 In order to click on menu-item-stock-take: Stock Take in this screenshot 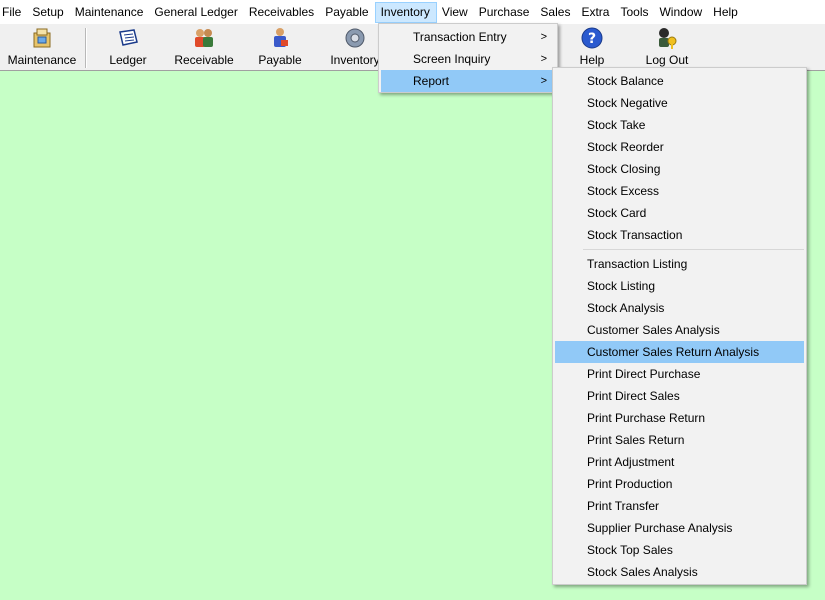, I will do `click(679, 125)`.